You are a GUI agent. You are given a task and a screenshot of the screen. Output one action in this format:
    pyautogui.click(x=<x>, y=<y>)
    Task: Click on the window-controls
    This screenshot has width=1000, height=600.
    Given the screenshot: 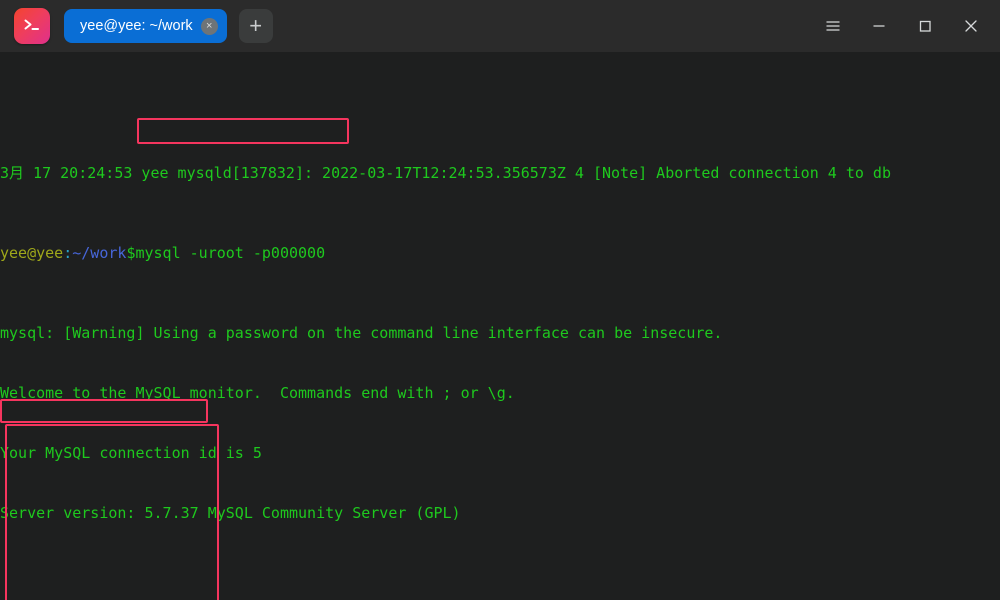 What is the action you would take?
    pyautogui.click(x=905, y=26)
    